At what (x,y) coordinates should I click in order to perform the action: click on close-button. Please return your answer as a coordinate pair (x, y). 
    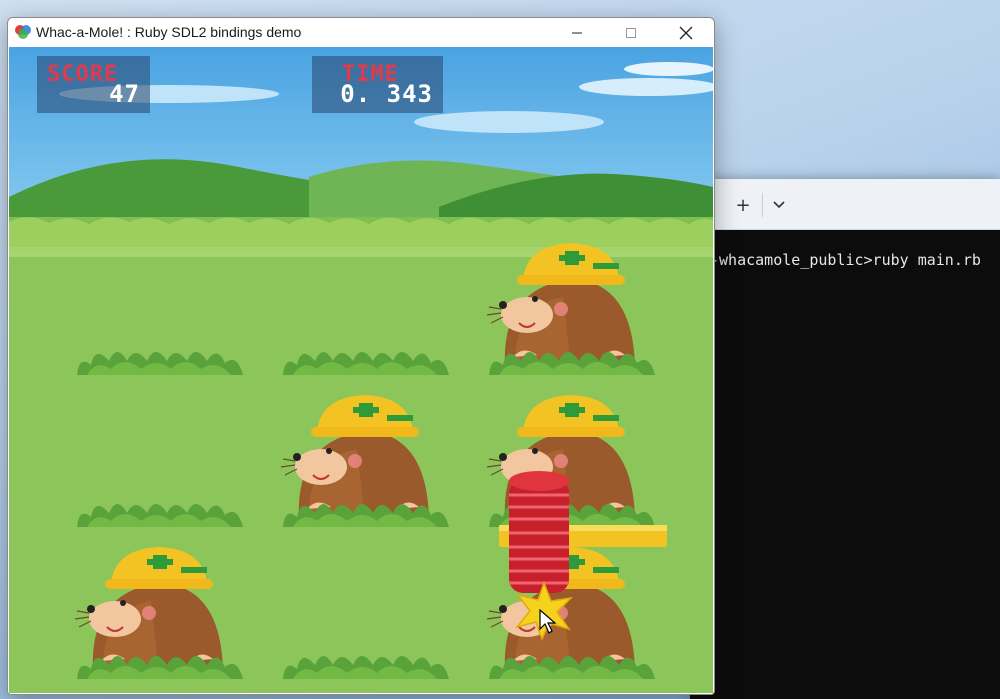
    Looking at the image, I should click on (686, 32).